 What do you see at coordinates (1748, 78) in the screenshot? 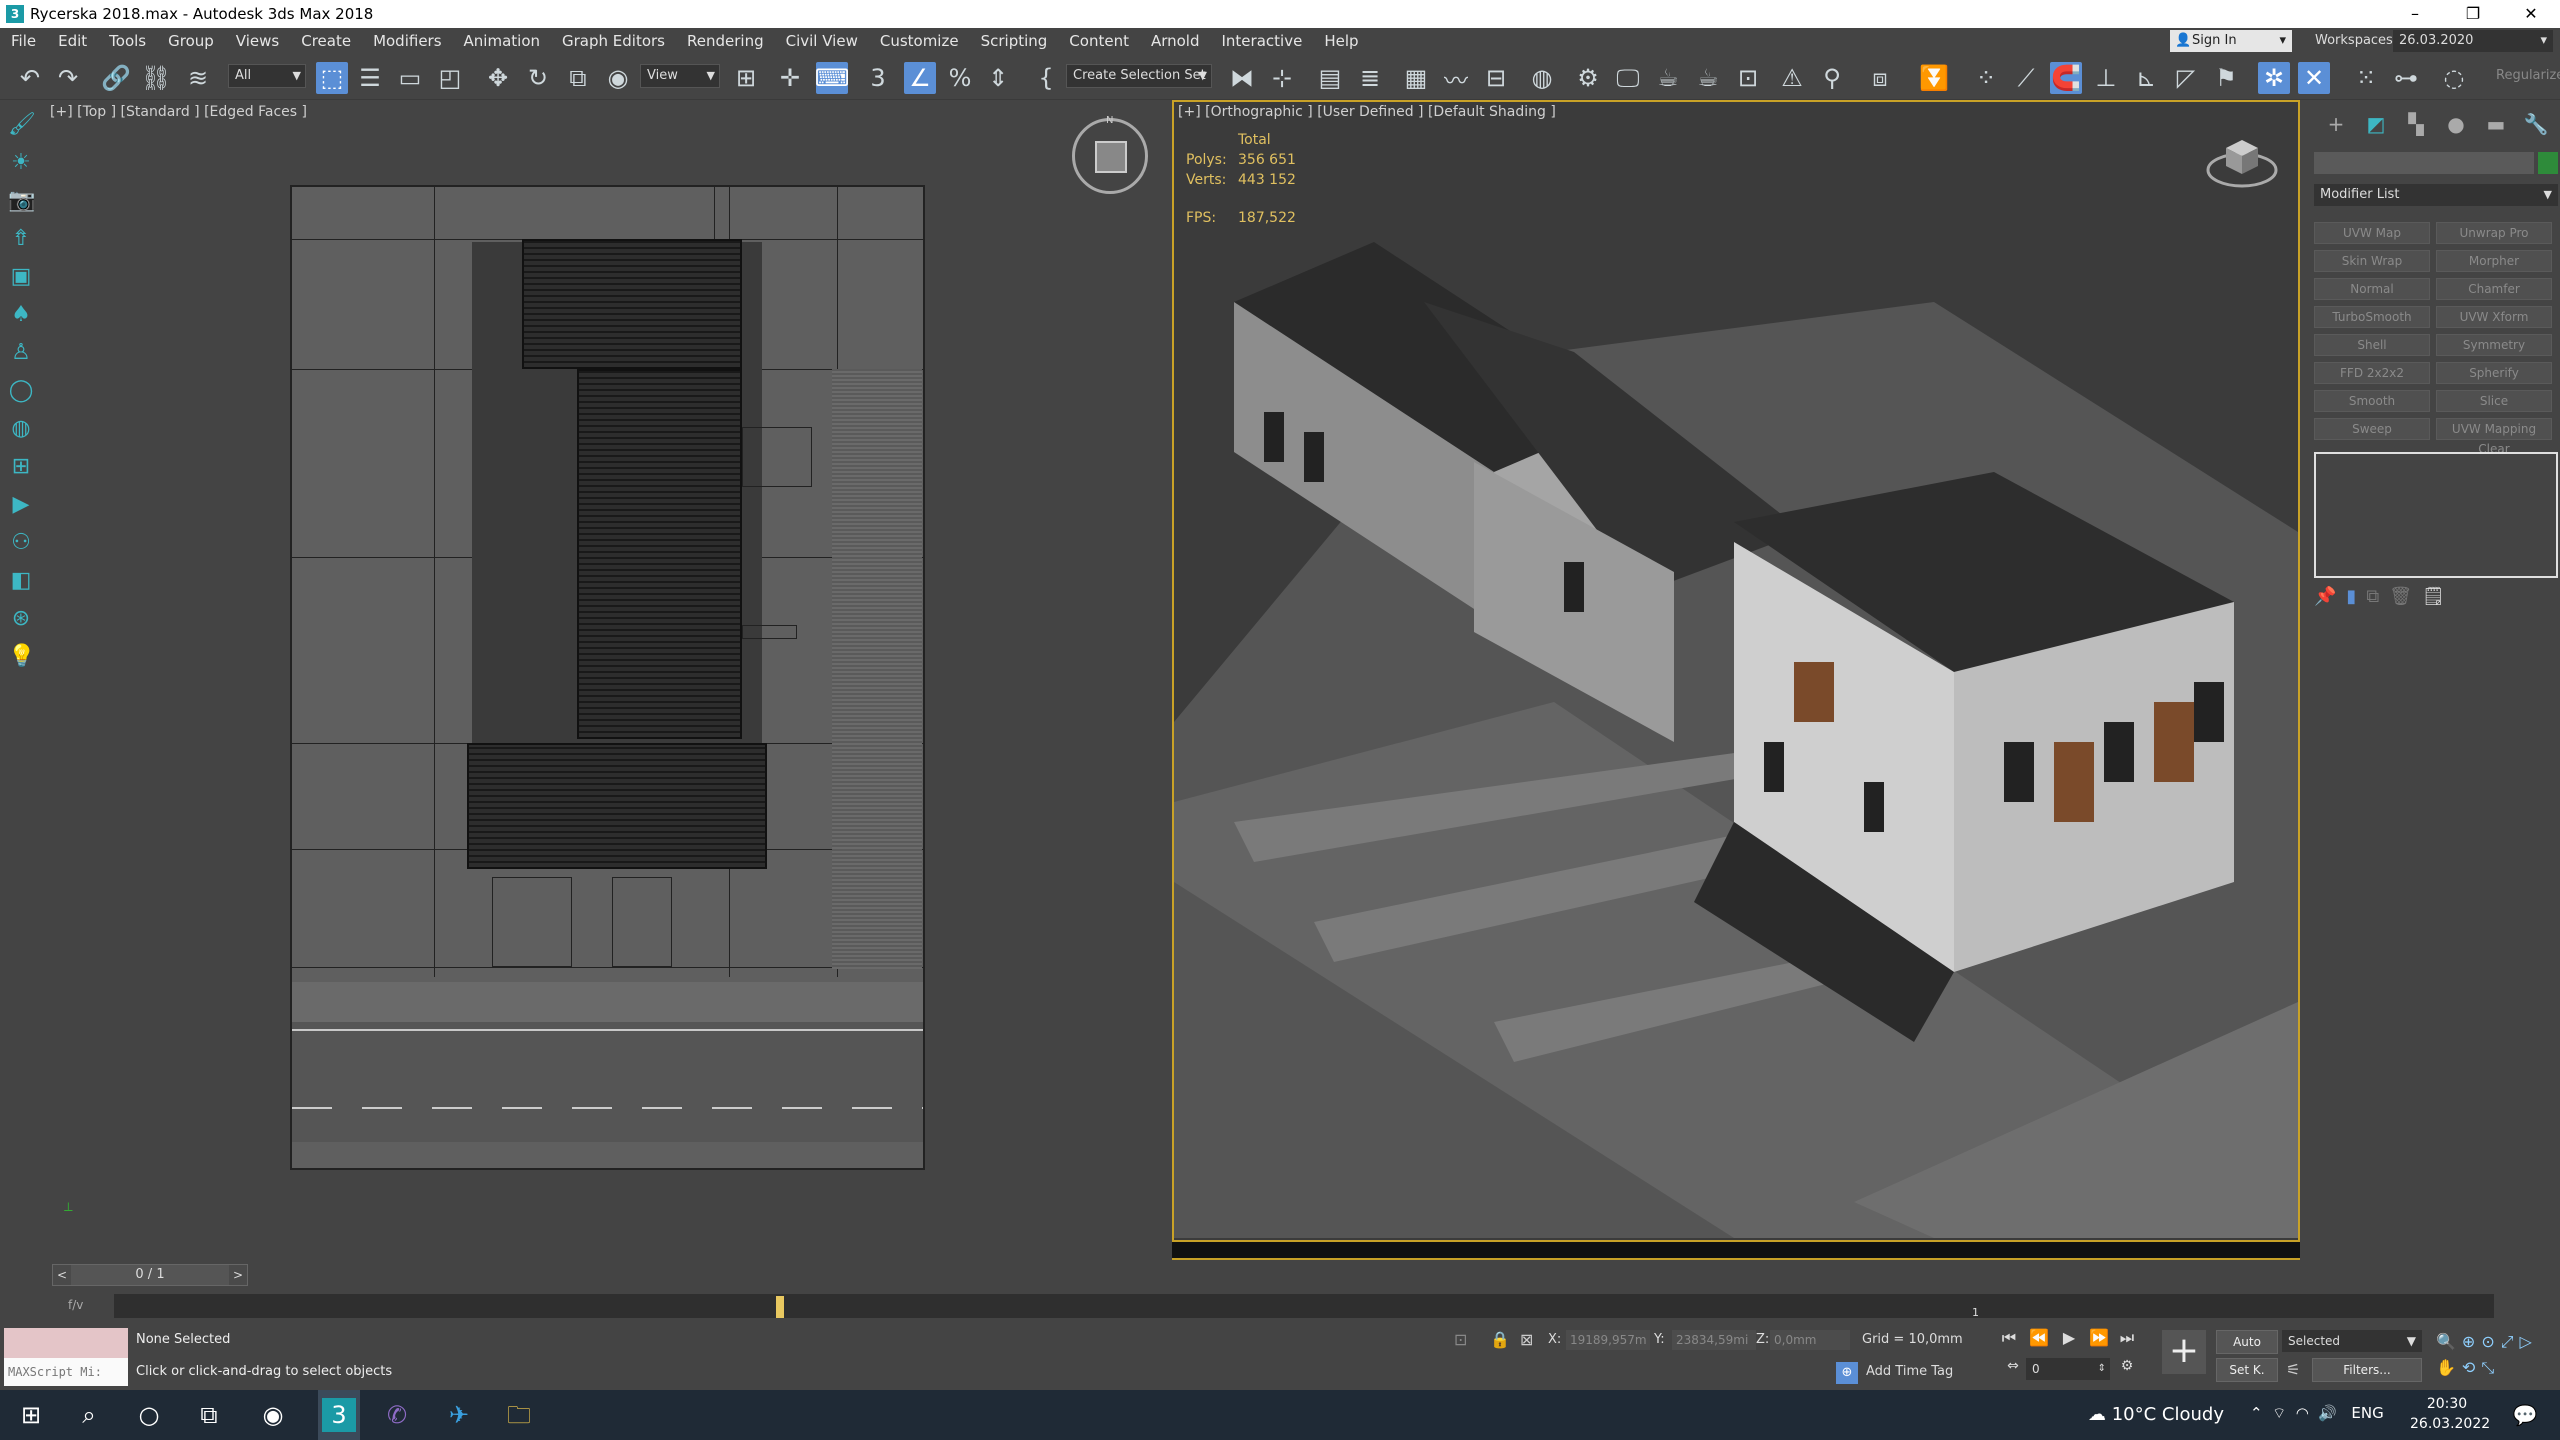
I see `render-in-cloud-icon: ⊡` at bounding box center [1748, 78].